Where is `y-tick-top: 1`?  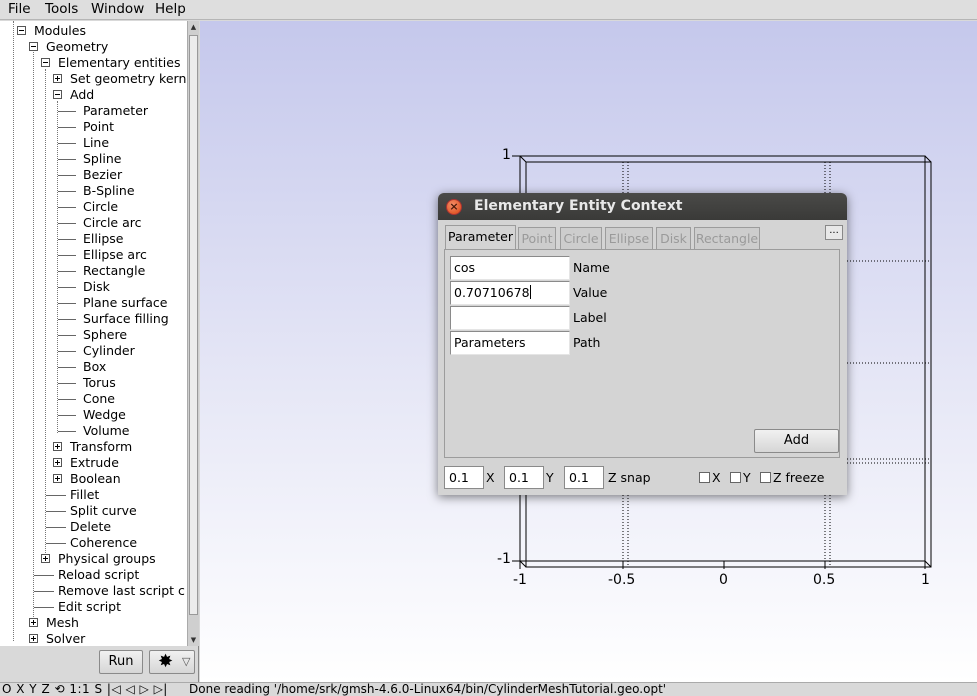 y-tick-top: 1 is located at coordinates (506, 155).